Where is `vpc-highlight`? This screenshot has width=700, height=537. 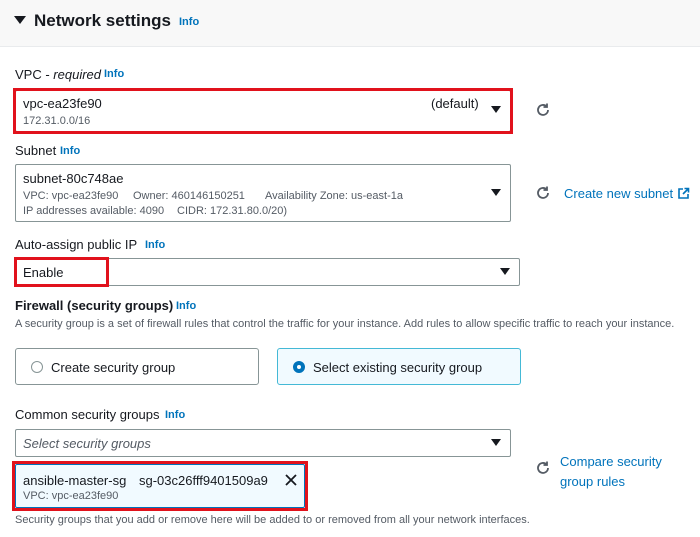
vpc-highlight is located at coordinates (263, 111).